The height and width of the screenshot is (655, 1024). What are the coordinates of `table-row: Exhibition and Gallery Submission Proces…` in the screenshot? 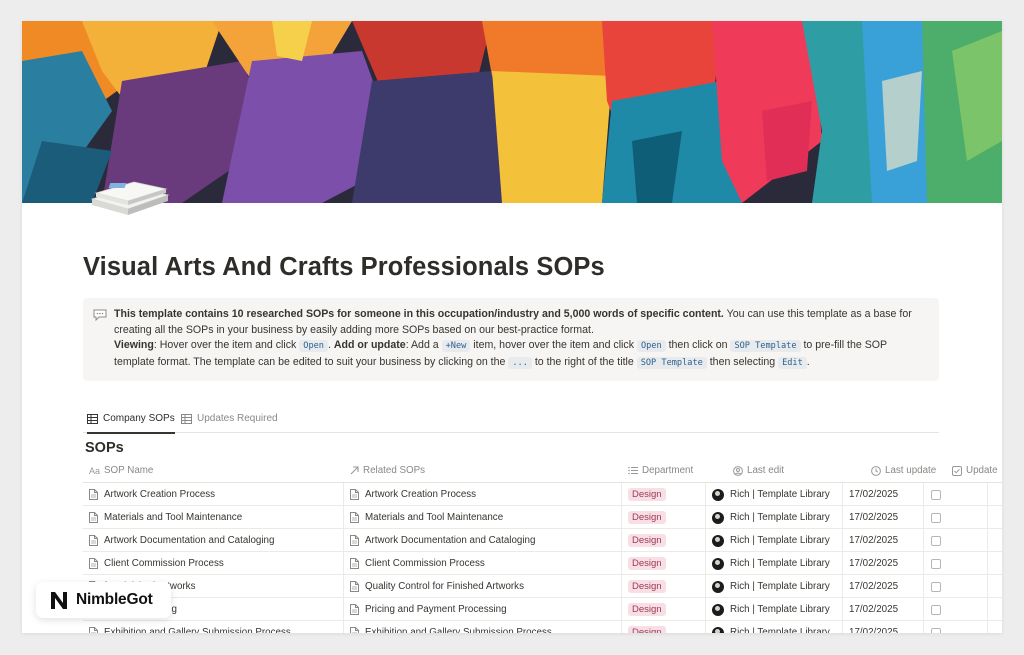 It's located at (542, 627).